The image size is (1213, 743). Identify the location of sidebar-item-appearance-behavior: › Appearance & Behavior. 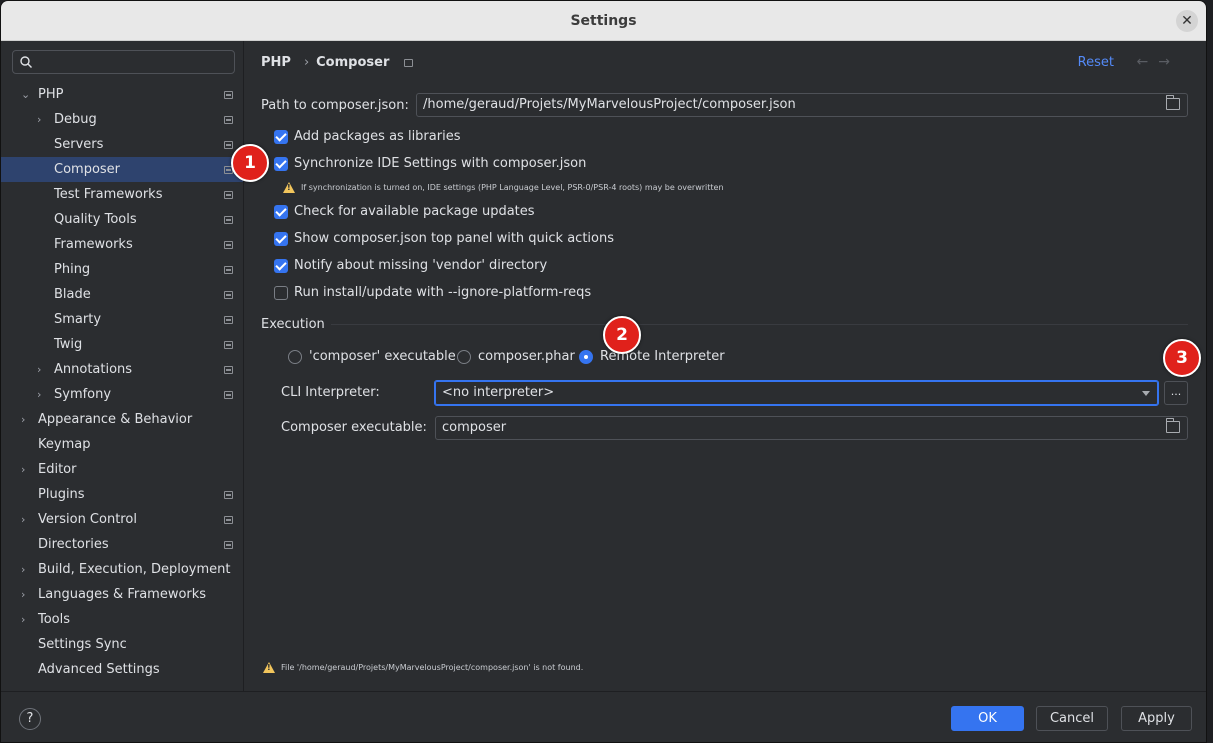
(122, 419).